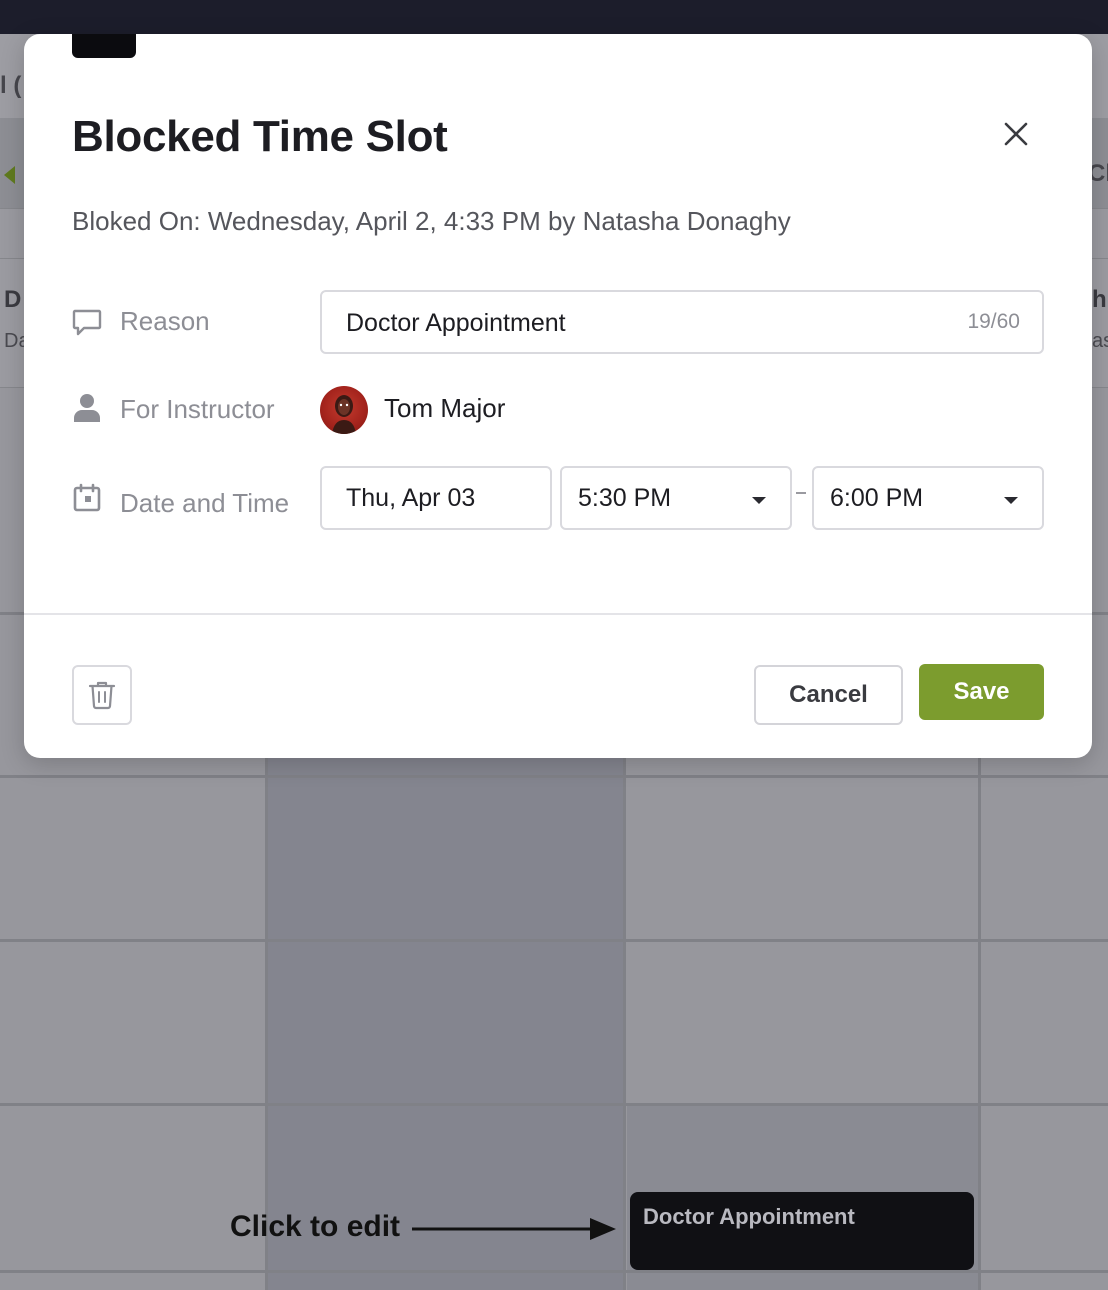 The width and height of the screenshot is (1108, 1290). I want to click on reason-label: Reason, so click(165, 321).